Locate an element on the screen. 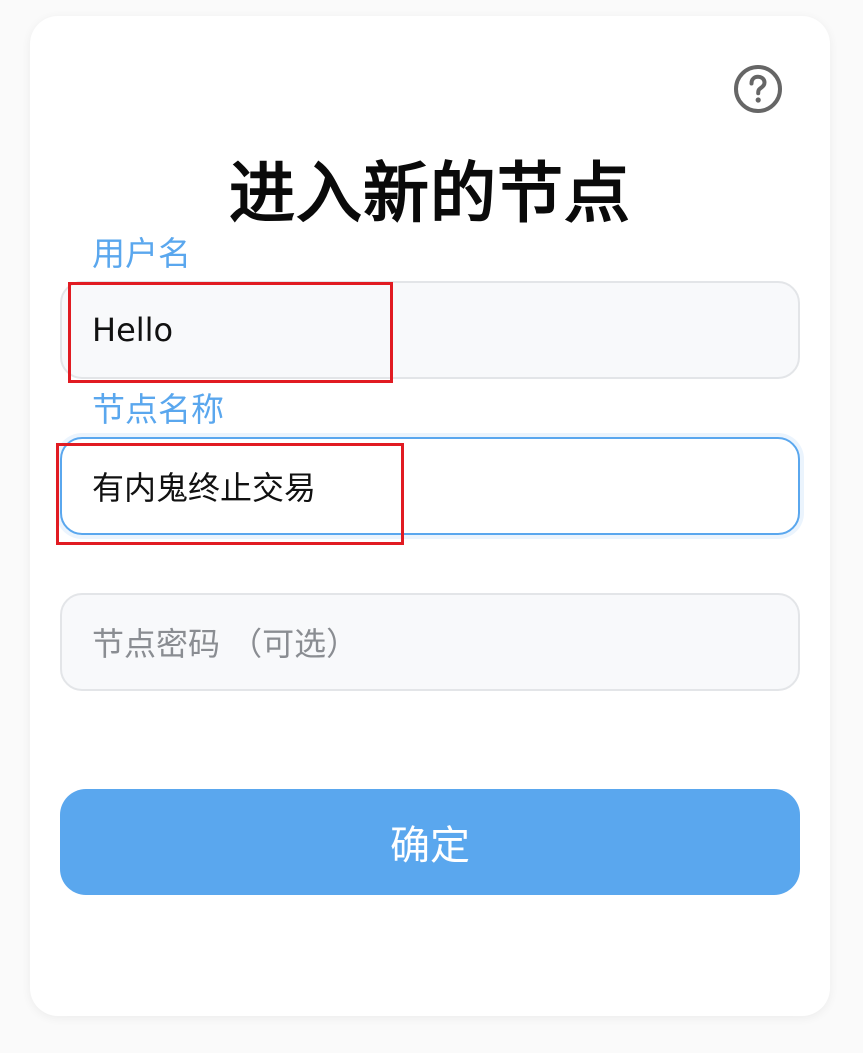 The image size is (863, 1053). node-name-value: 有内鬼终止交易 is located at coordinates (204, 488).